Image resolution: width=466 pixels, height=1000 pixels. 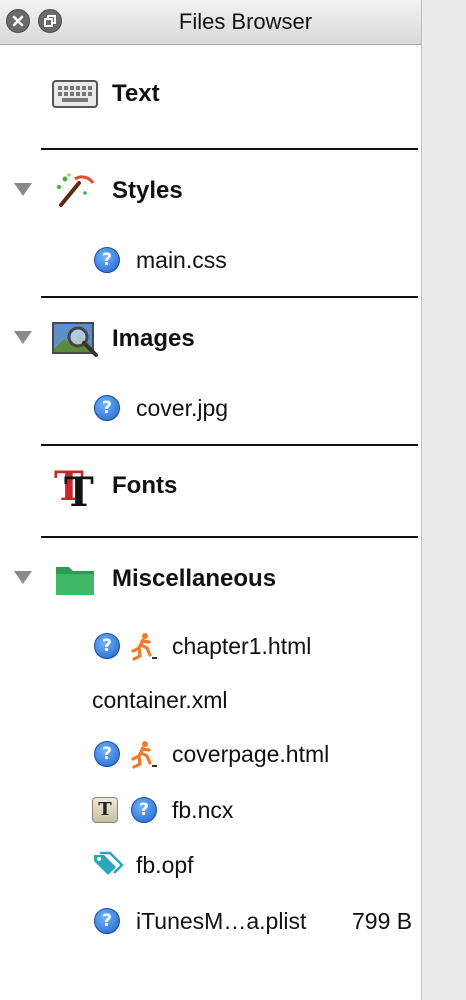 I want to click on file-name: fb.ncx, so click(x=203, y=810).